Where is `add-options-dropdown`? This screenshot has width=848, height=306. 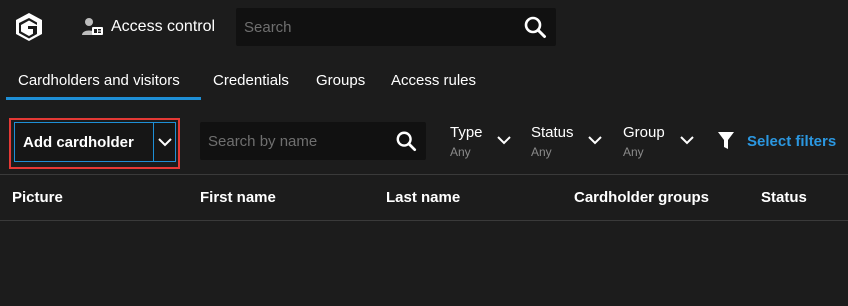 add-options-dropdown is located at coordinates (164, 142).